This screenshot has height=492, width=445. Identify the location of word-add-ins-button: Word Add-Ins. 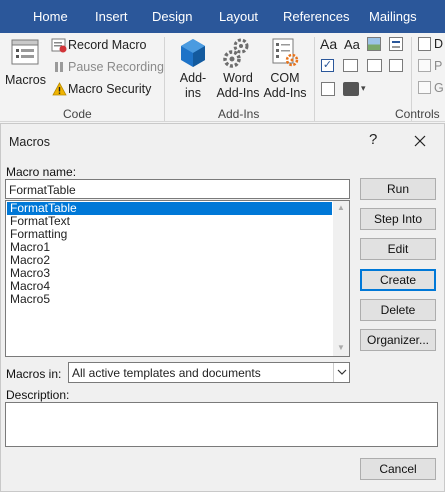
(238, 70).